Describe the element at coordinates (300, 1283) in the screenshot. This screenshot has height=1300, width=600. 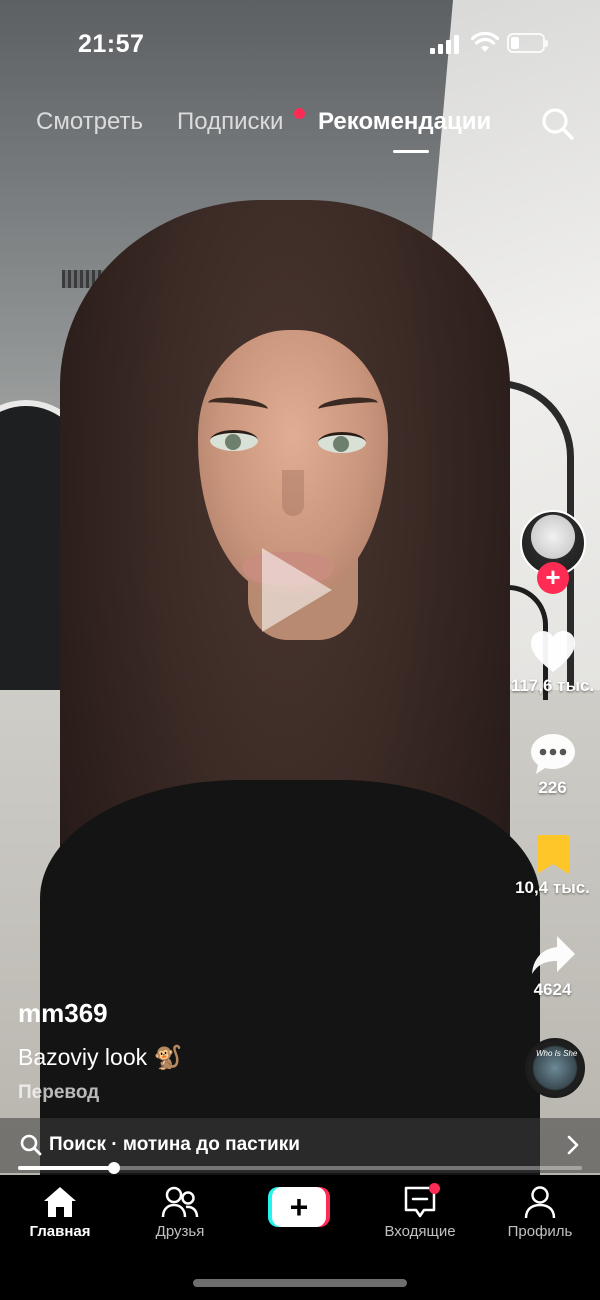
I see `home-indicator` at that location.